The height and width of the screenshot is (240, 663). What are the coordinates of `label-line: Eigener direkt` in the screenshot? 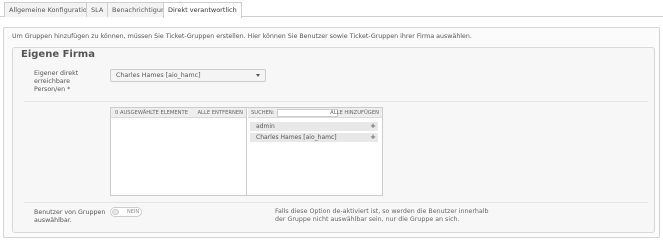 It's located at (56, 73).